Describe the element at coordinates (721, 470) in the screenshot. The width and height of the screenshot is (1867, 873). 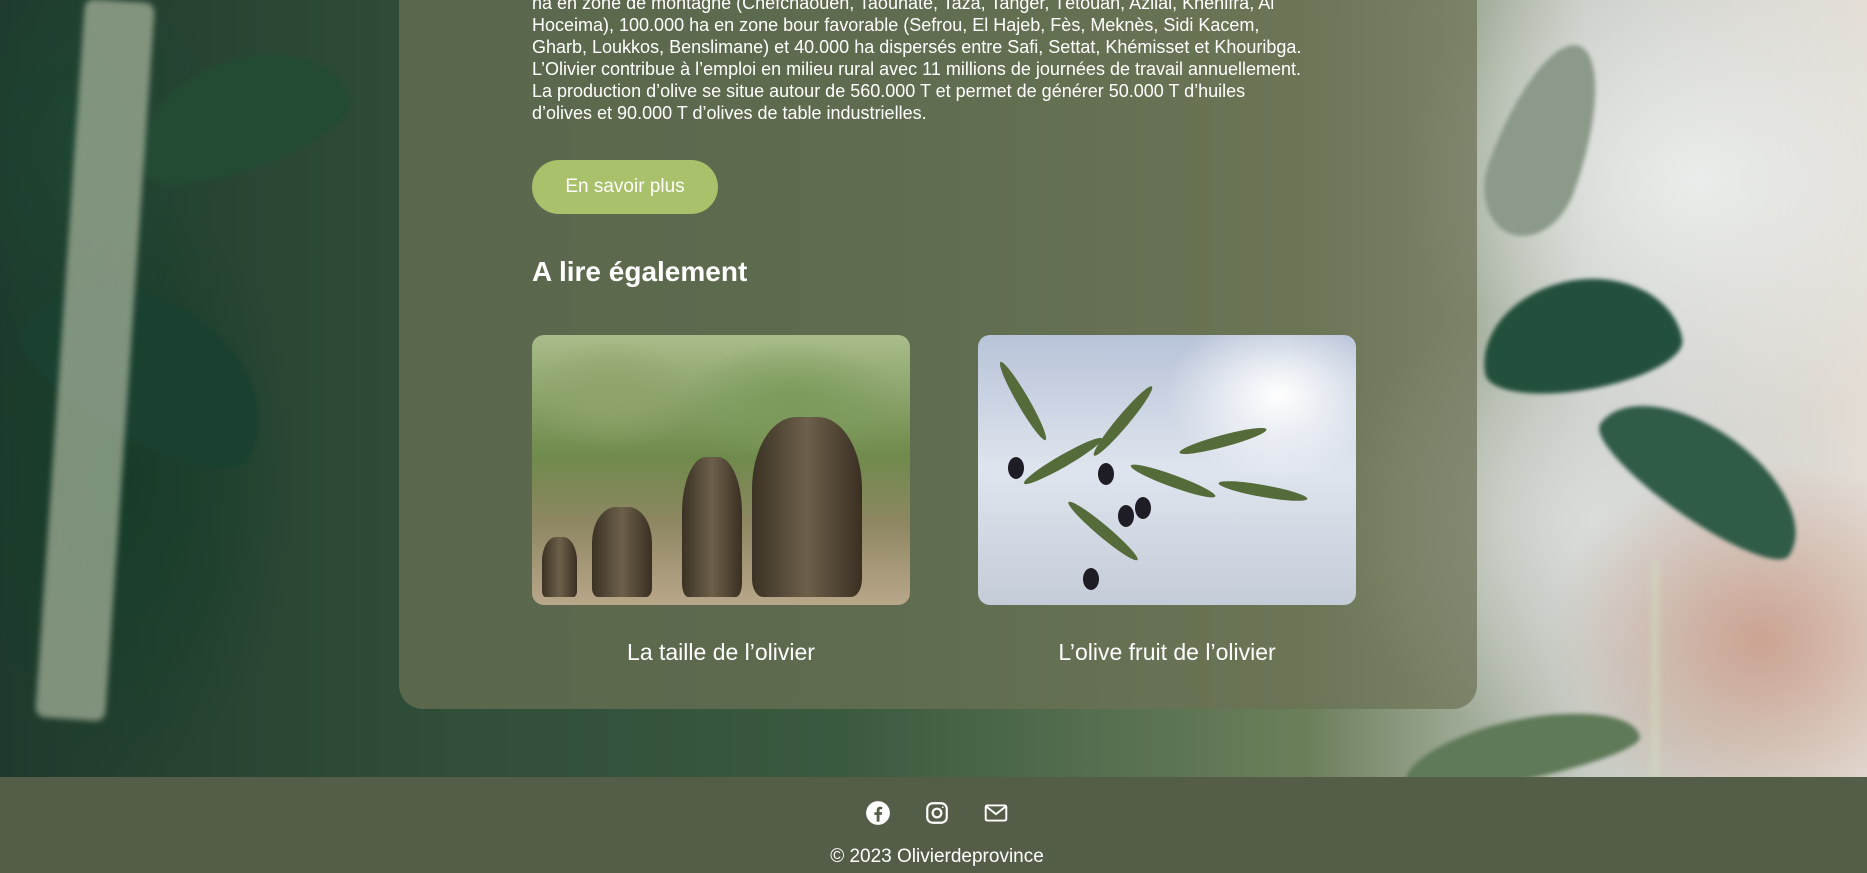
I see `olive-grove-image` at that location.